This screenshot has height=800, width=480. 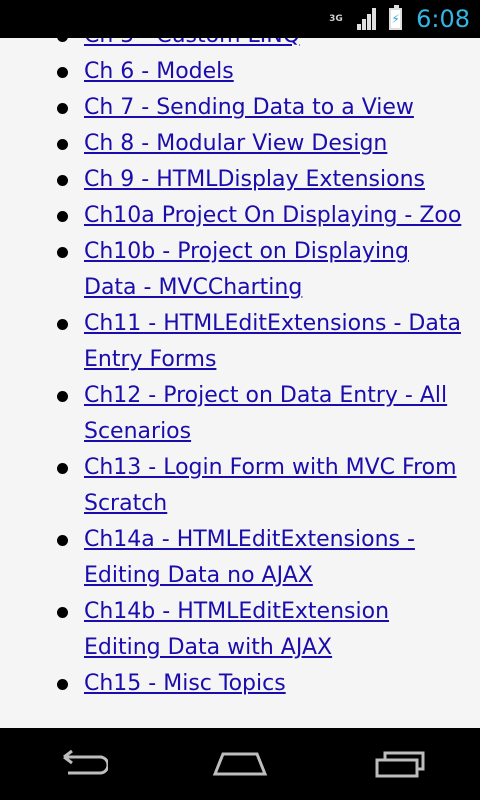 I want to click on chapter-list-item: Ch 5 - Custom LINQ, so click(x=240, y=46).